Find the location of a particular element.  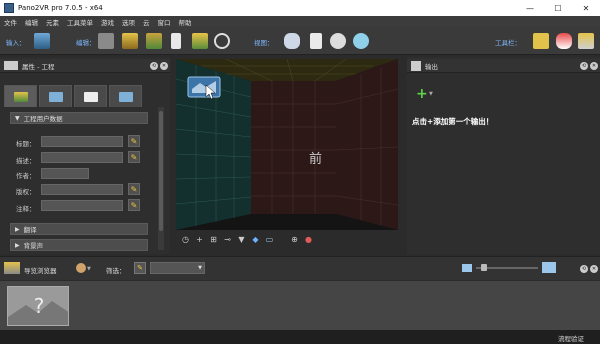

tab-project is located at coordinates (20, 96).